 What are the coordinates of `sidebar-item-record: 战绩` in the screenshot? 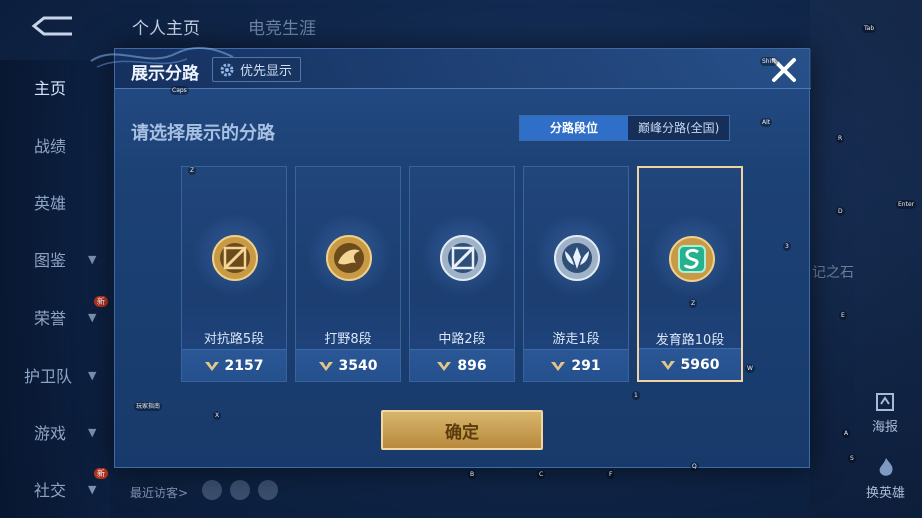 It's located at (55, 145).